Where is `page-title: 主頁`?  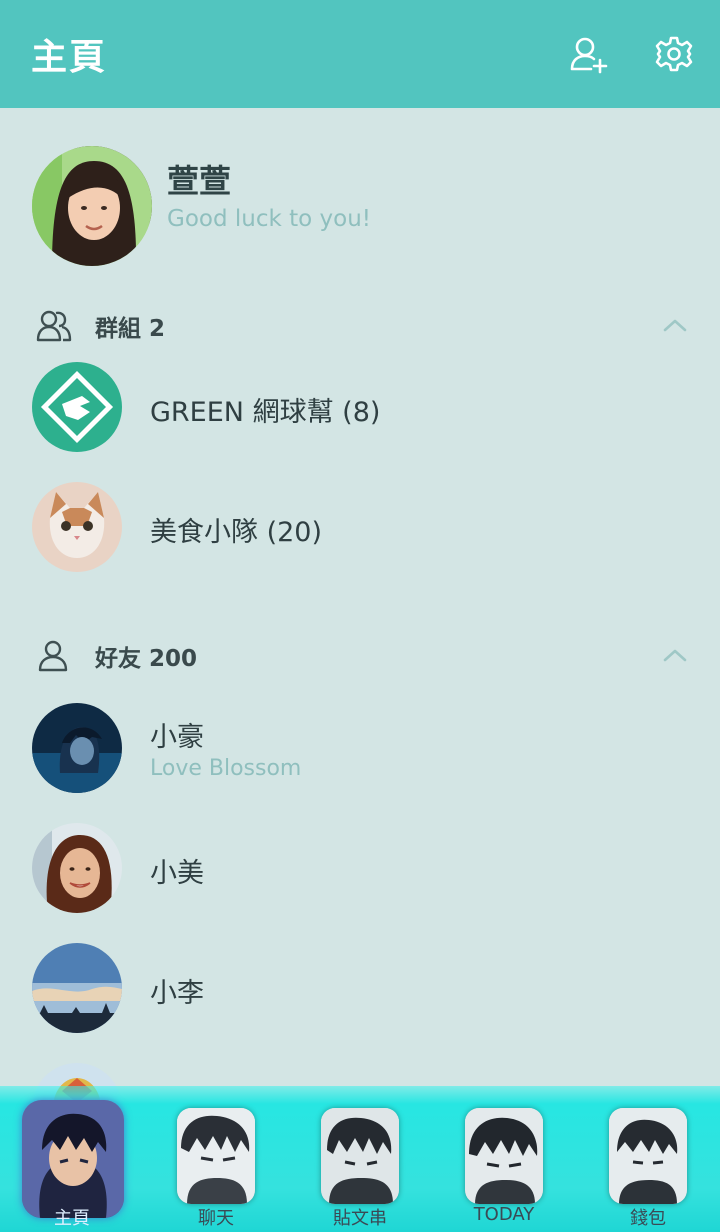
page-title: 主頁 is located at coordinates (69, 57).